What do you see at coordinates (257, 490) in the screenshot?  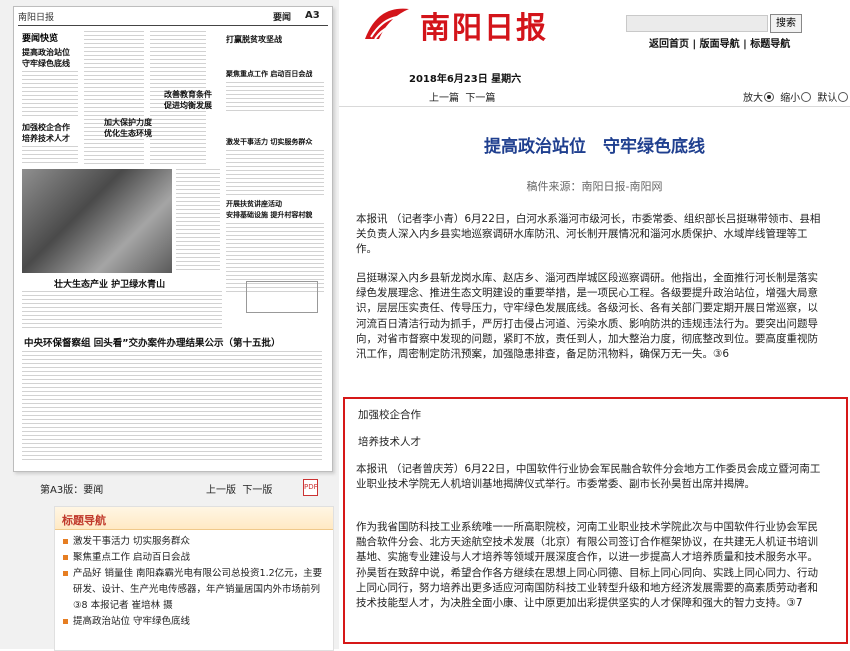 I see `next-page-link: 下一版` at bounding box center [257, 490].